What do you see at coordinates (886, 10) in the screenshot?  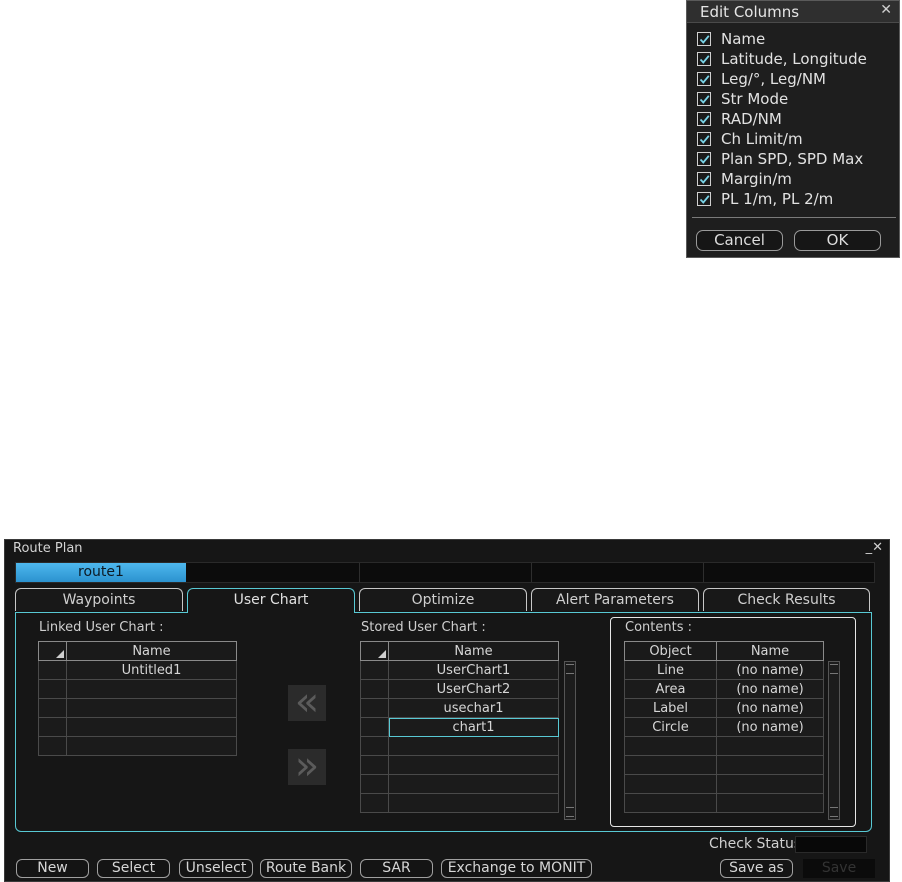 I see `close-icon: ✕` at bounding box center [886, 10].